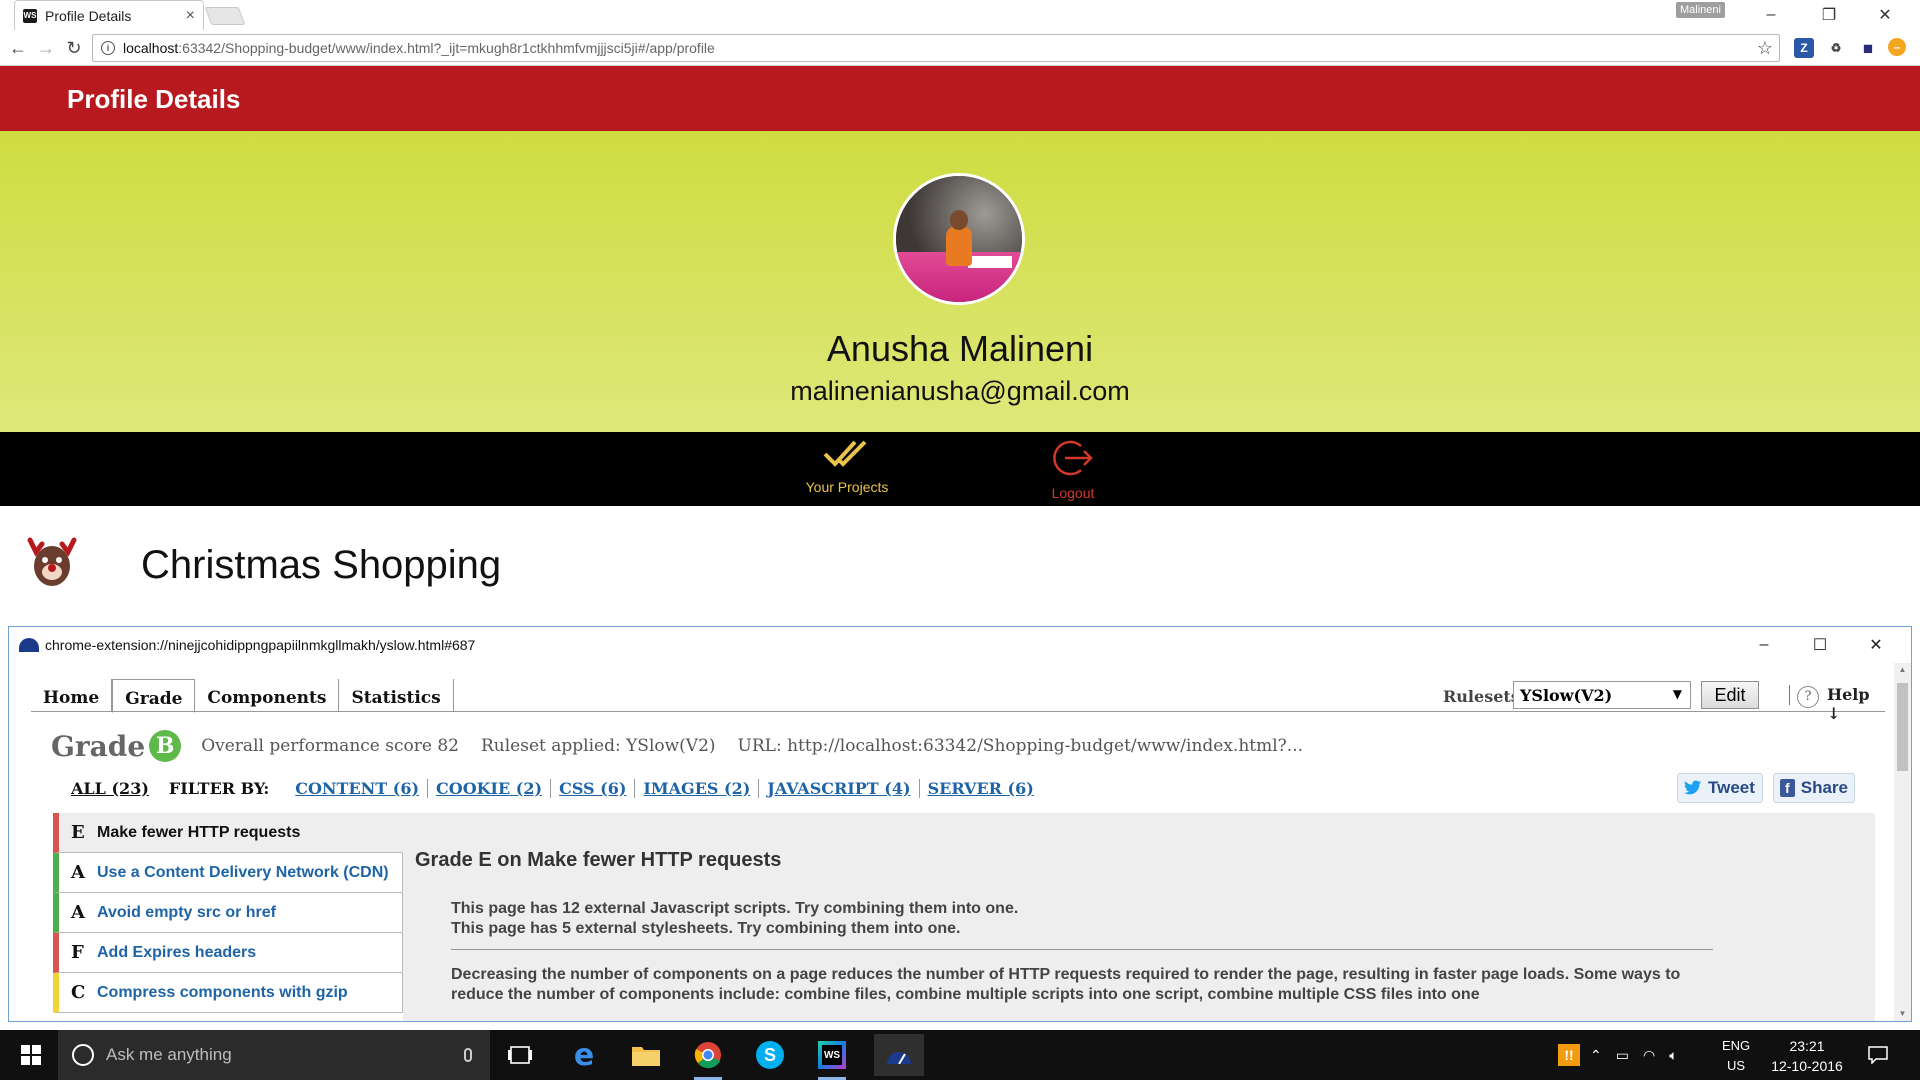  I want to click on ruleset-select: YSlow(V2) ▼, so click(1602, 695).